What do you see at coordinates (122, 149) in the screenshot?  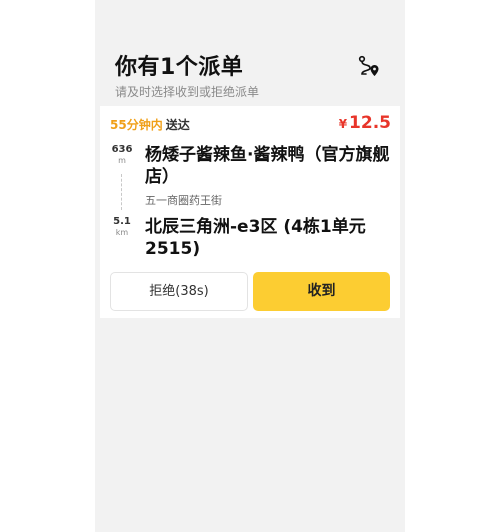 I see `pickup-distance-value: 636` at bounding box center [122, 149].